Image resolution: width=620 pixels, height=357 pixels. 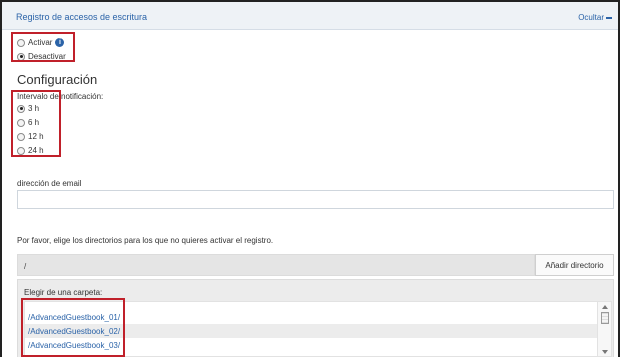 I want to click on email-field, so click(x=315, y=199).